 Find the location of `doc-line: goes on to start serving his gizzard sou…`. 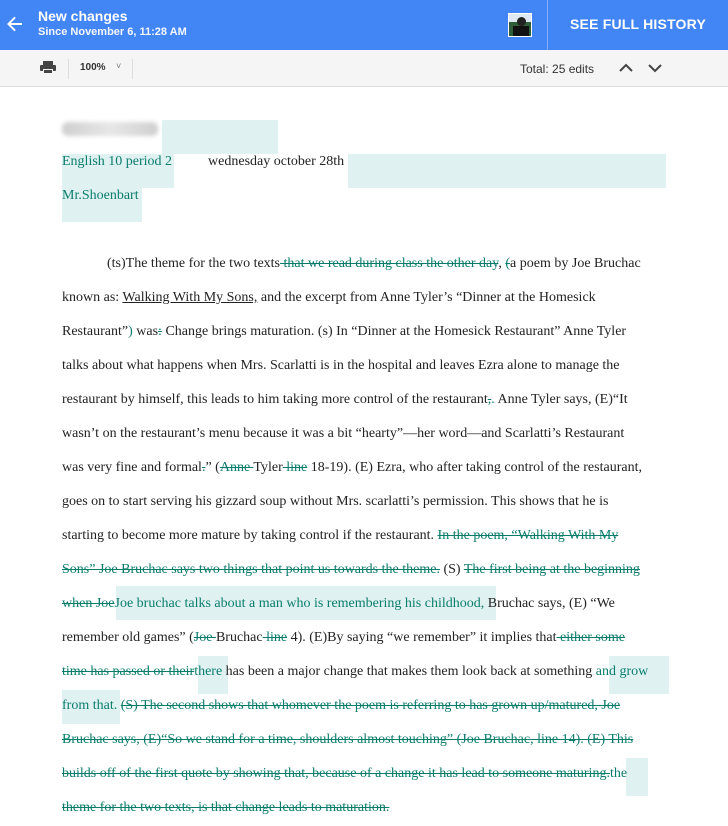

doc-line: goes on to start serving his gizzard sou… is located at coordinates (335, 502).